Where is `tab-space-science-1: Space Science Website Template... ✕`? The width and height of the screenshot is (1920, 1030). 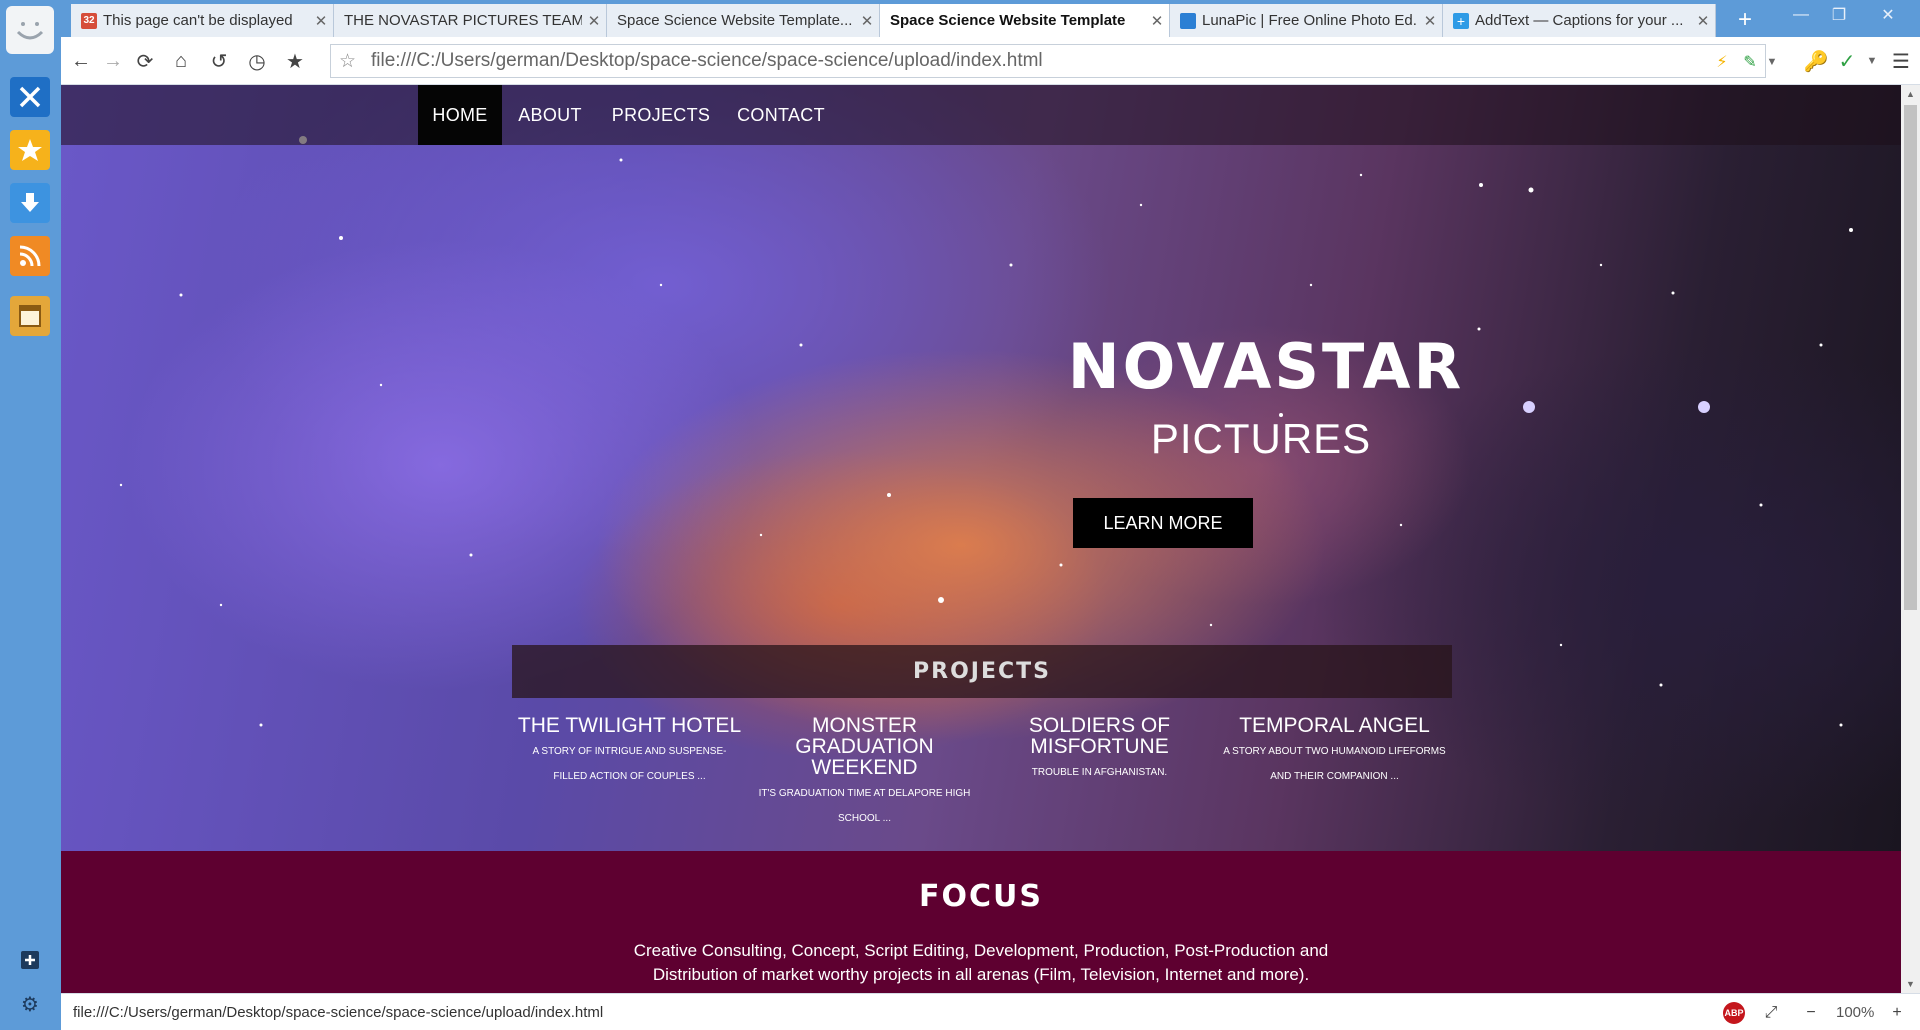
tab-space-science-1: Space Science Website Template... ✕ is located at coordinates (743, 20).